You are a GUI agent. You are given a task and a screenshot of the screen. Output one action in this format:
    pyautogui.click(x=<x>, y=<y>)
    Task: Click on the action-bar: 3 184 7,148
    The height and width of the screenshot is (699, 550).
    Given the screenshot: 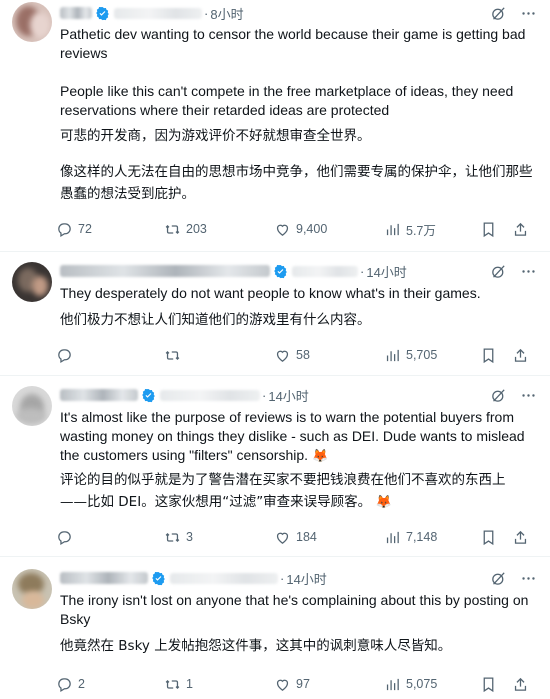 What is the action you would take?
    pyautogui.click(x=297, y=537)
    